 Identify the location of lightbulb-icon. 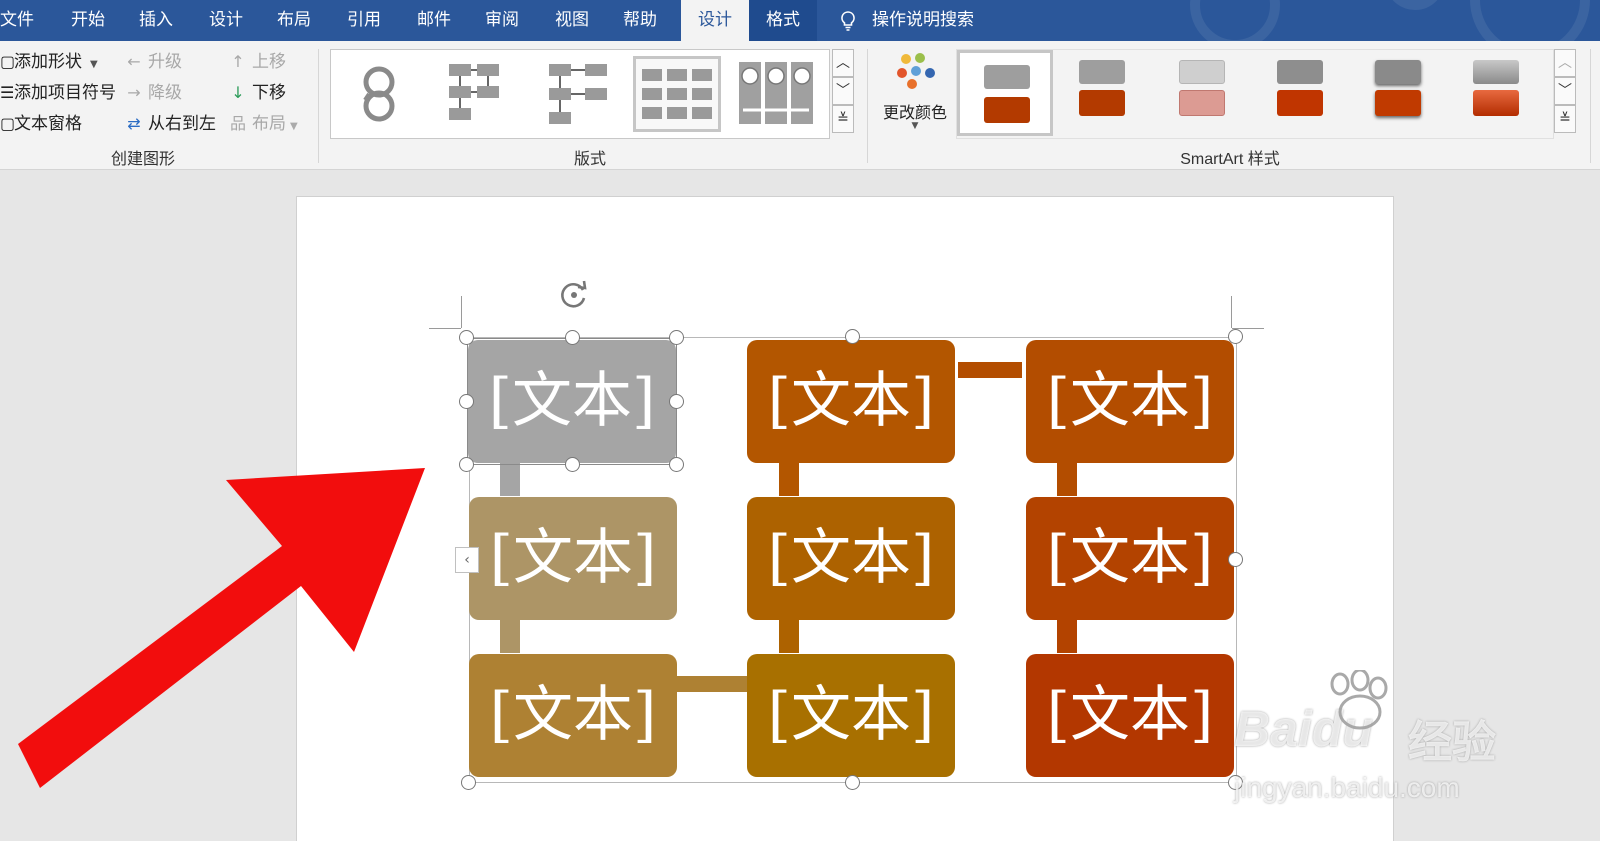
(848, 21).